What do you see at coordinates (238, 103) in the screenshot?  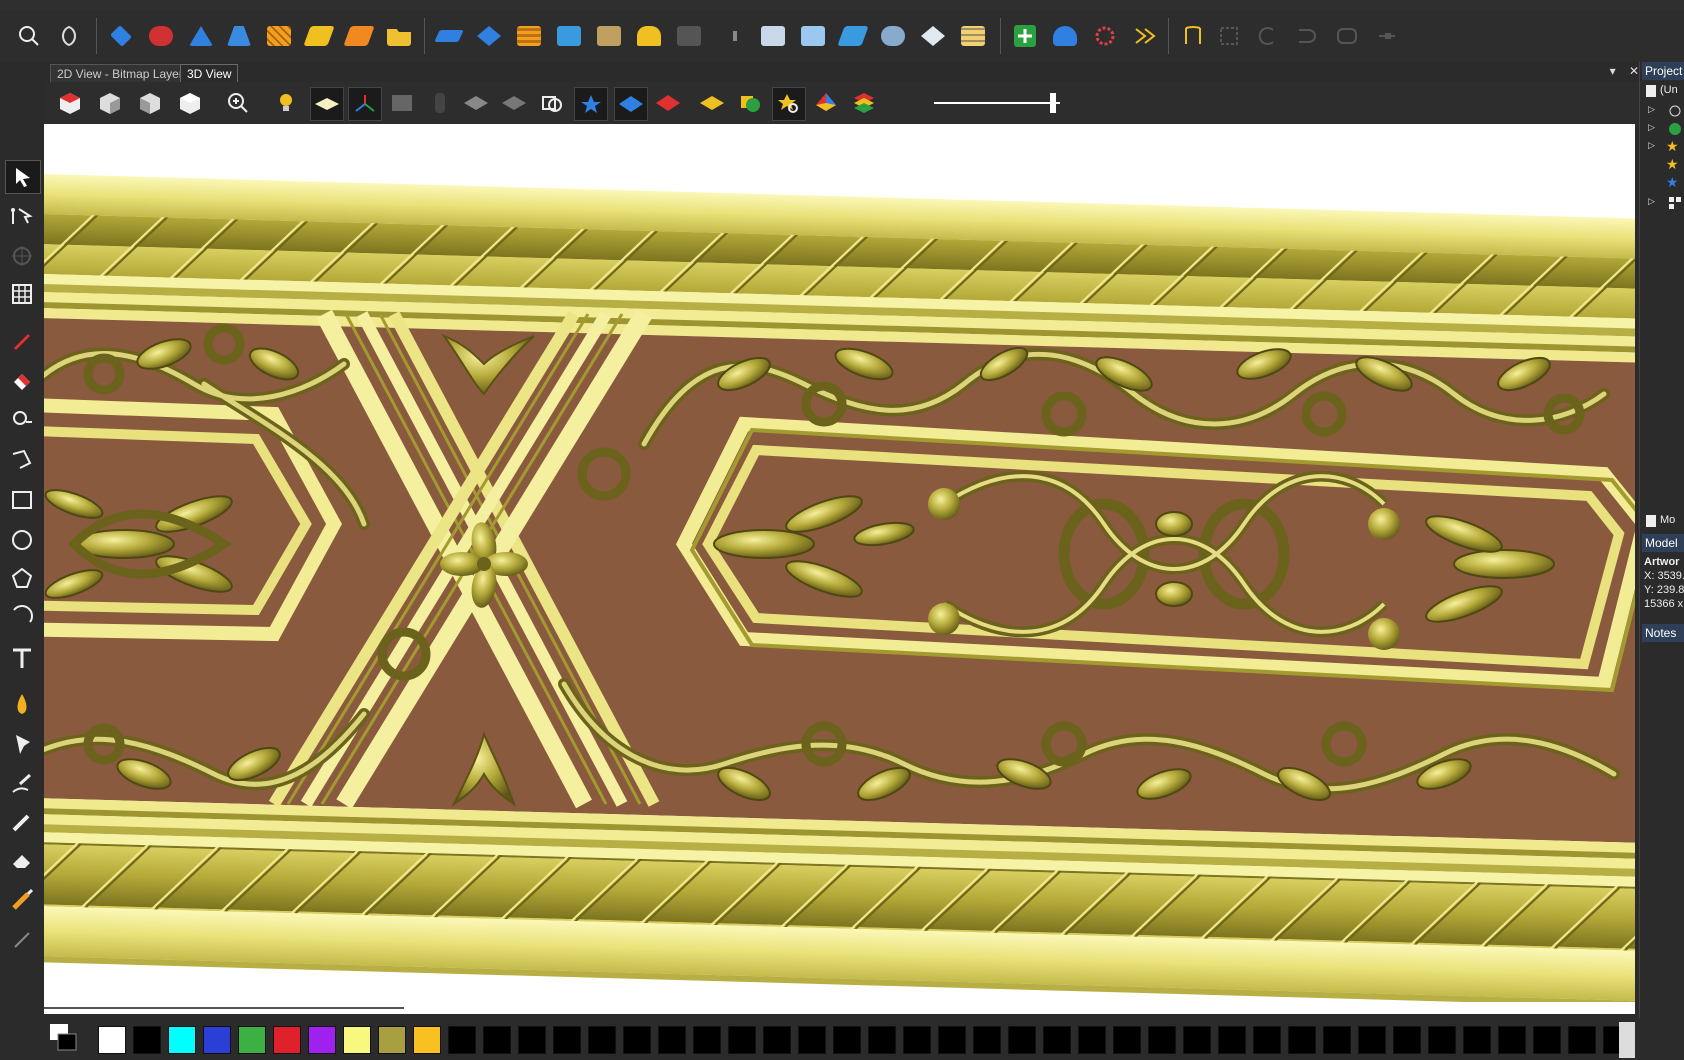 I see `zoom-icon` at bounding box center [238, 103].